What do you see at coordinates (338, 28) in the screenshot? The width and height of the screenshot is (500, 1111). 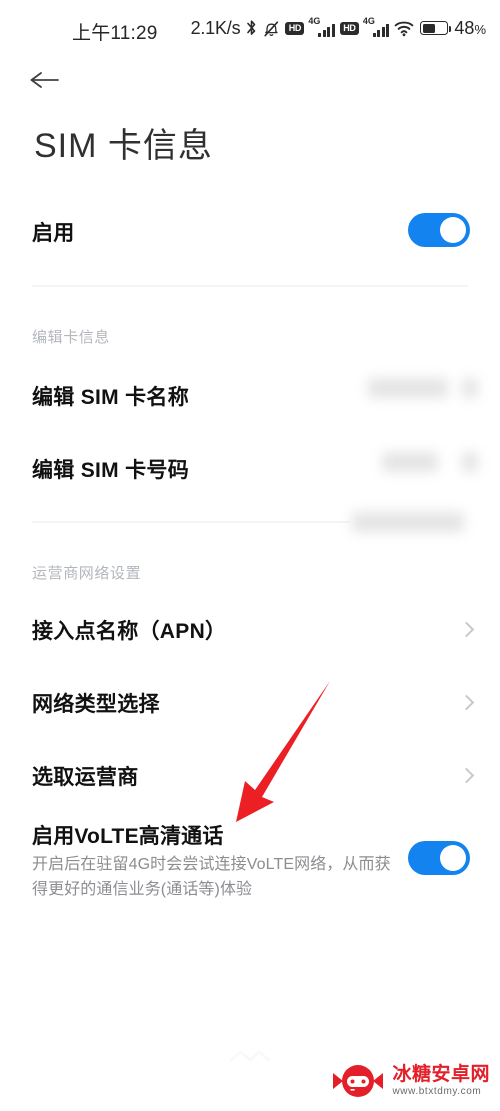 I see `status-bar-icons: 2.1K/s HD 4G HD 4G 48%` at bounding box center [338, 28].